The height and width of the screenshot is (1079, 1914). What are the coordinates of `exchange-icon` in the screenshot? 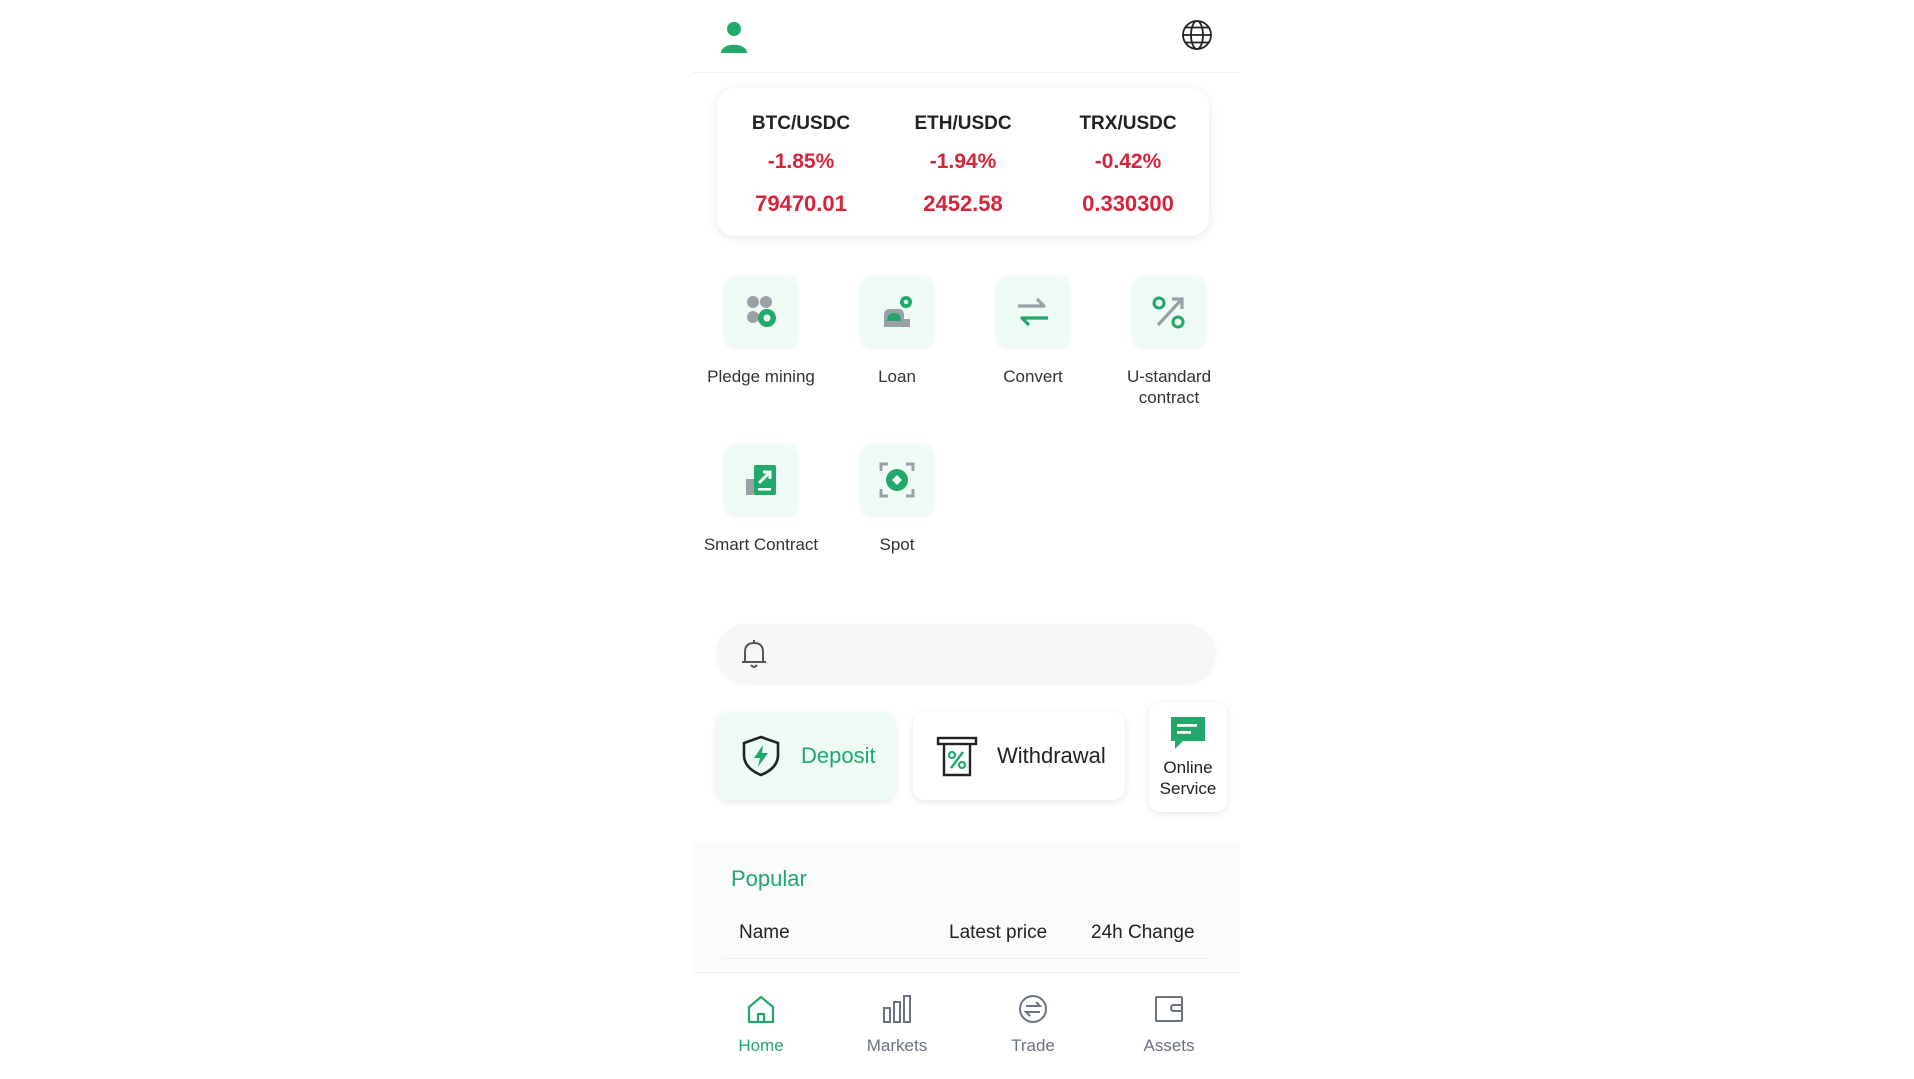 It's located at (1033, 1009).